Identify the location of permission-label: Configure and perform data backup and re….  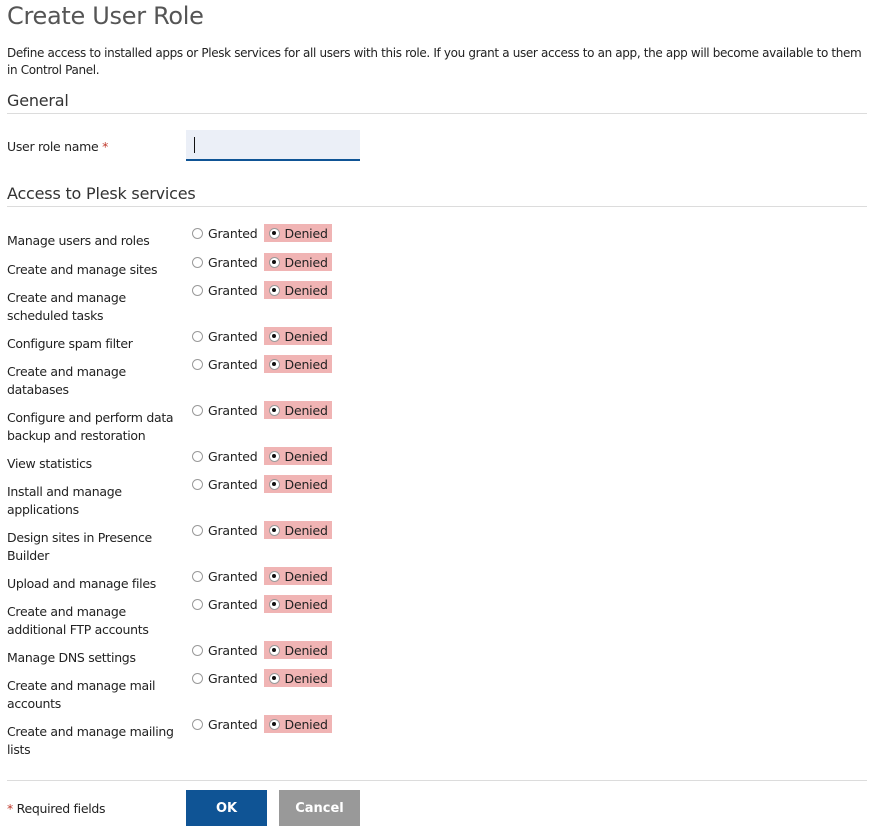
(90, 426).